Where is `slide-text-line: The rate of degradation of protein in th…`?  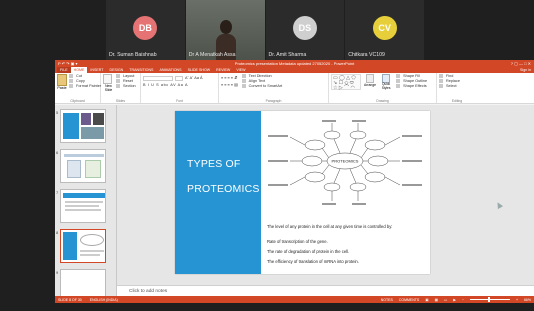
slide-text-line: The rate of degradation of protein in th… is located at coordinates (342, 251).